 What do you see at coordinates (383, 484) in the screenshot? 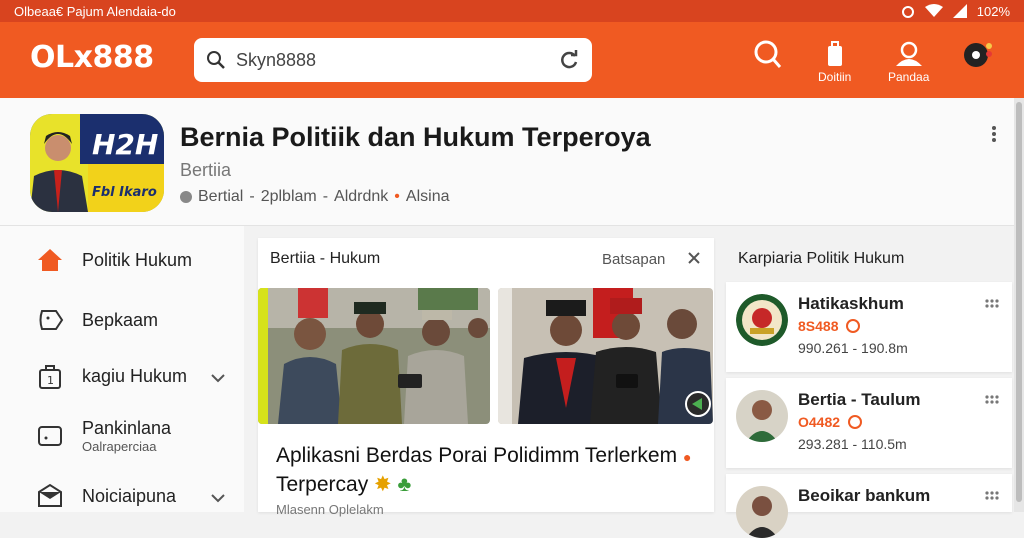
I see `sparkle-icon: ✸` at bounding box center [383, 484].